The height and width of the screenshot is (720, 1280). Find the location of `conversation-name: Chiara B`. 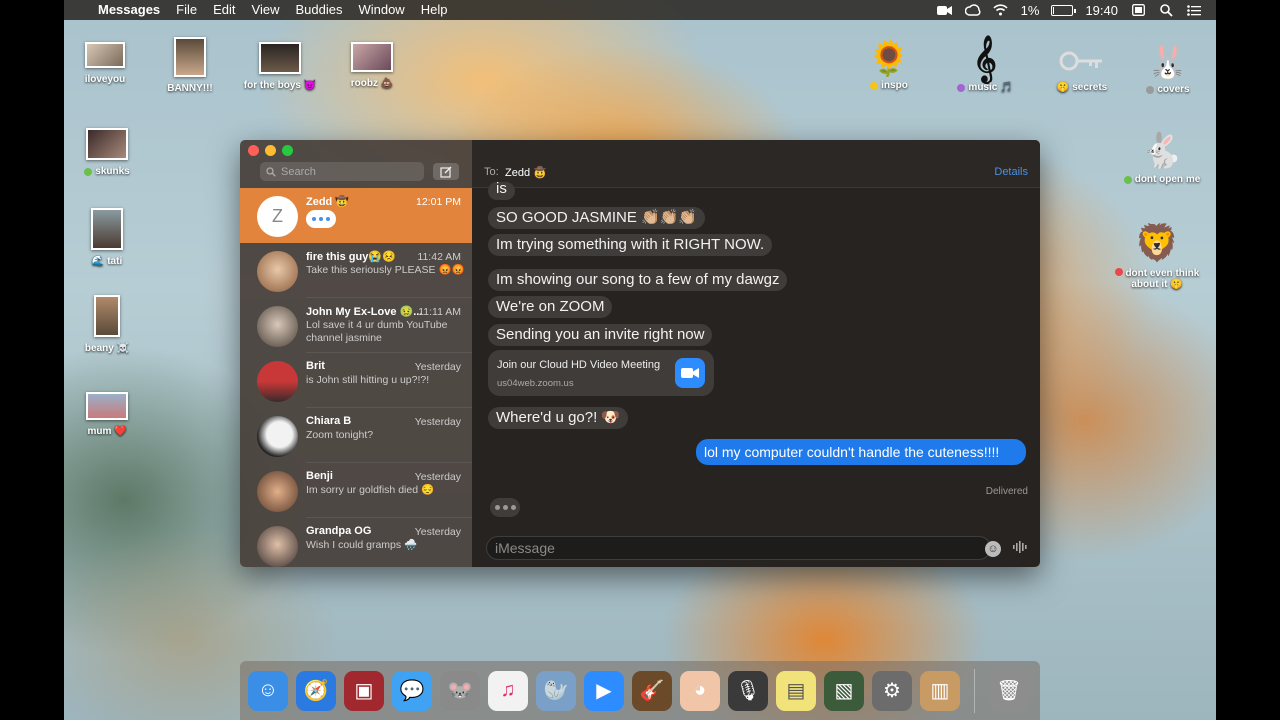

conversation-name: Chiara B is located at coordinates (329, 421).